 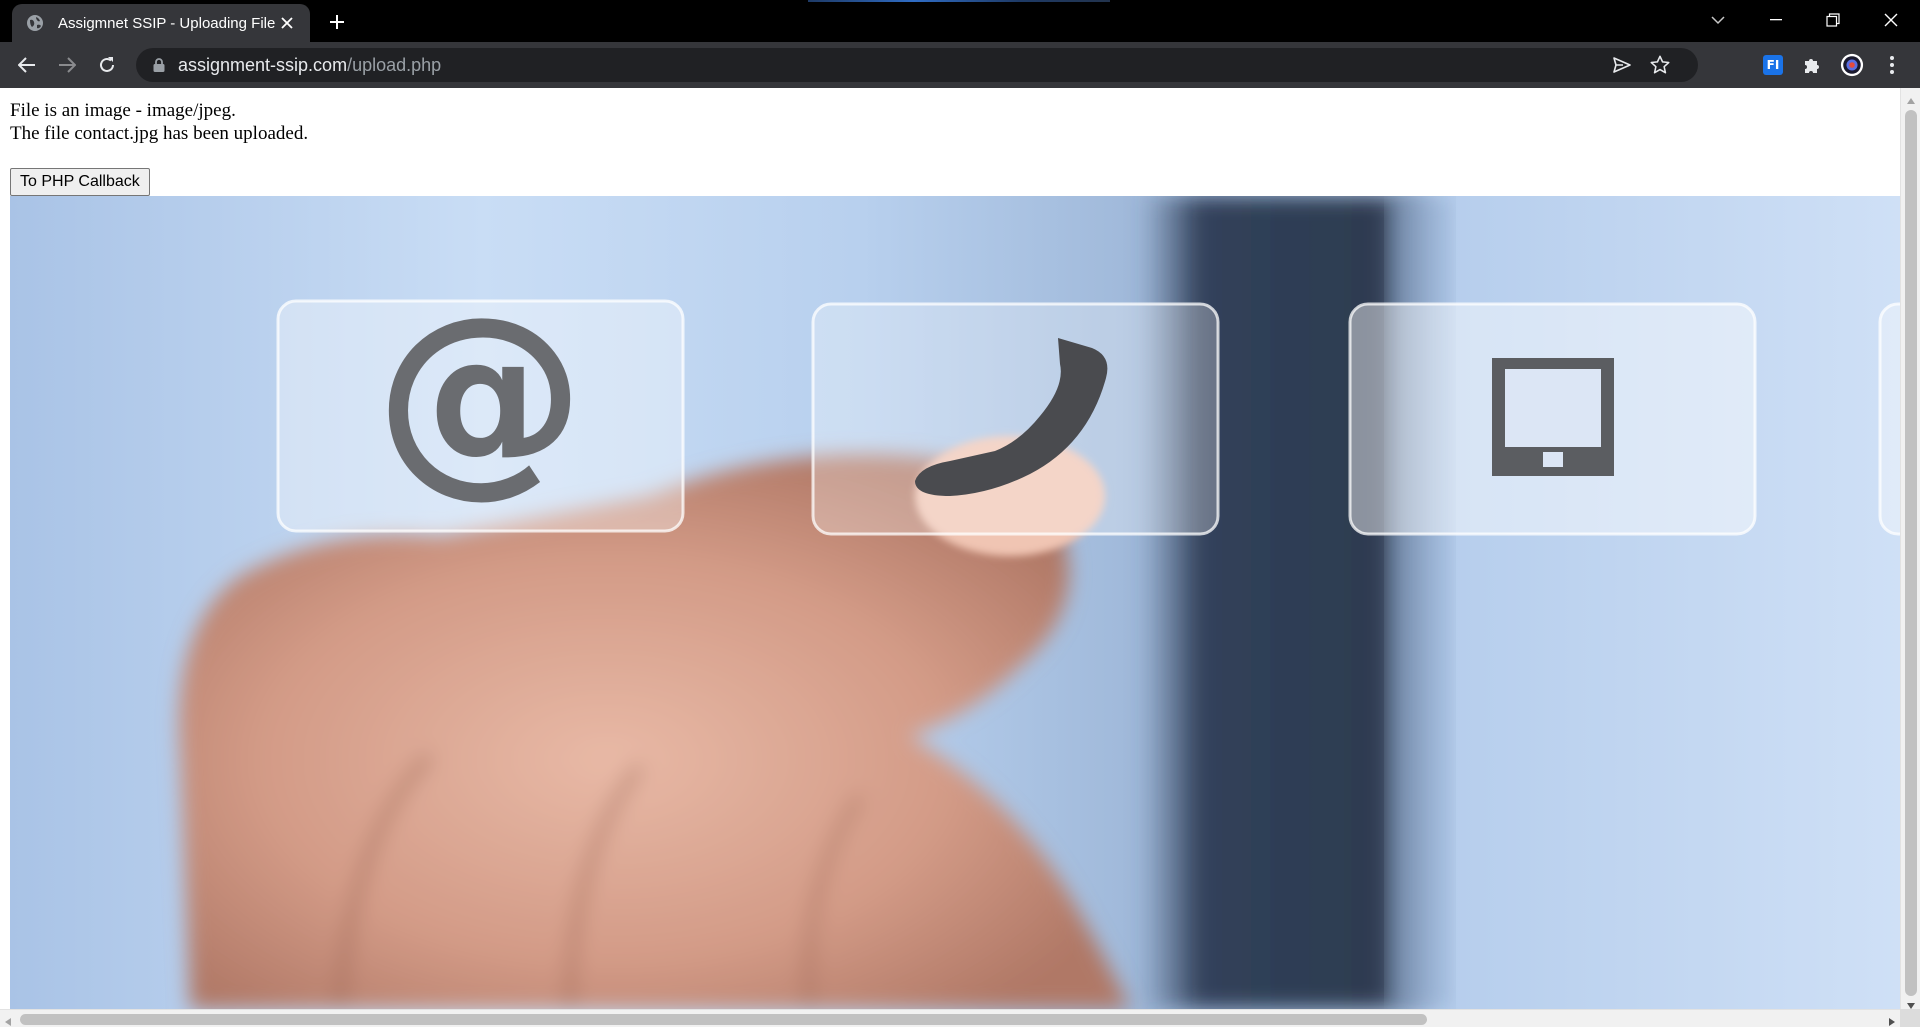 What do you see at coordinates (167, 23) in the screenshot?
I see `tab-title: Assigmnet SSIP - Uploading File` at bounding box center [167, 23].